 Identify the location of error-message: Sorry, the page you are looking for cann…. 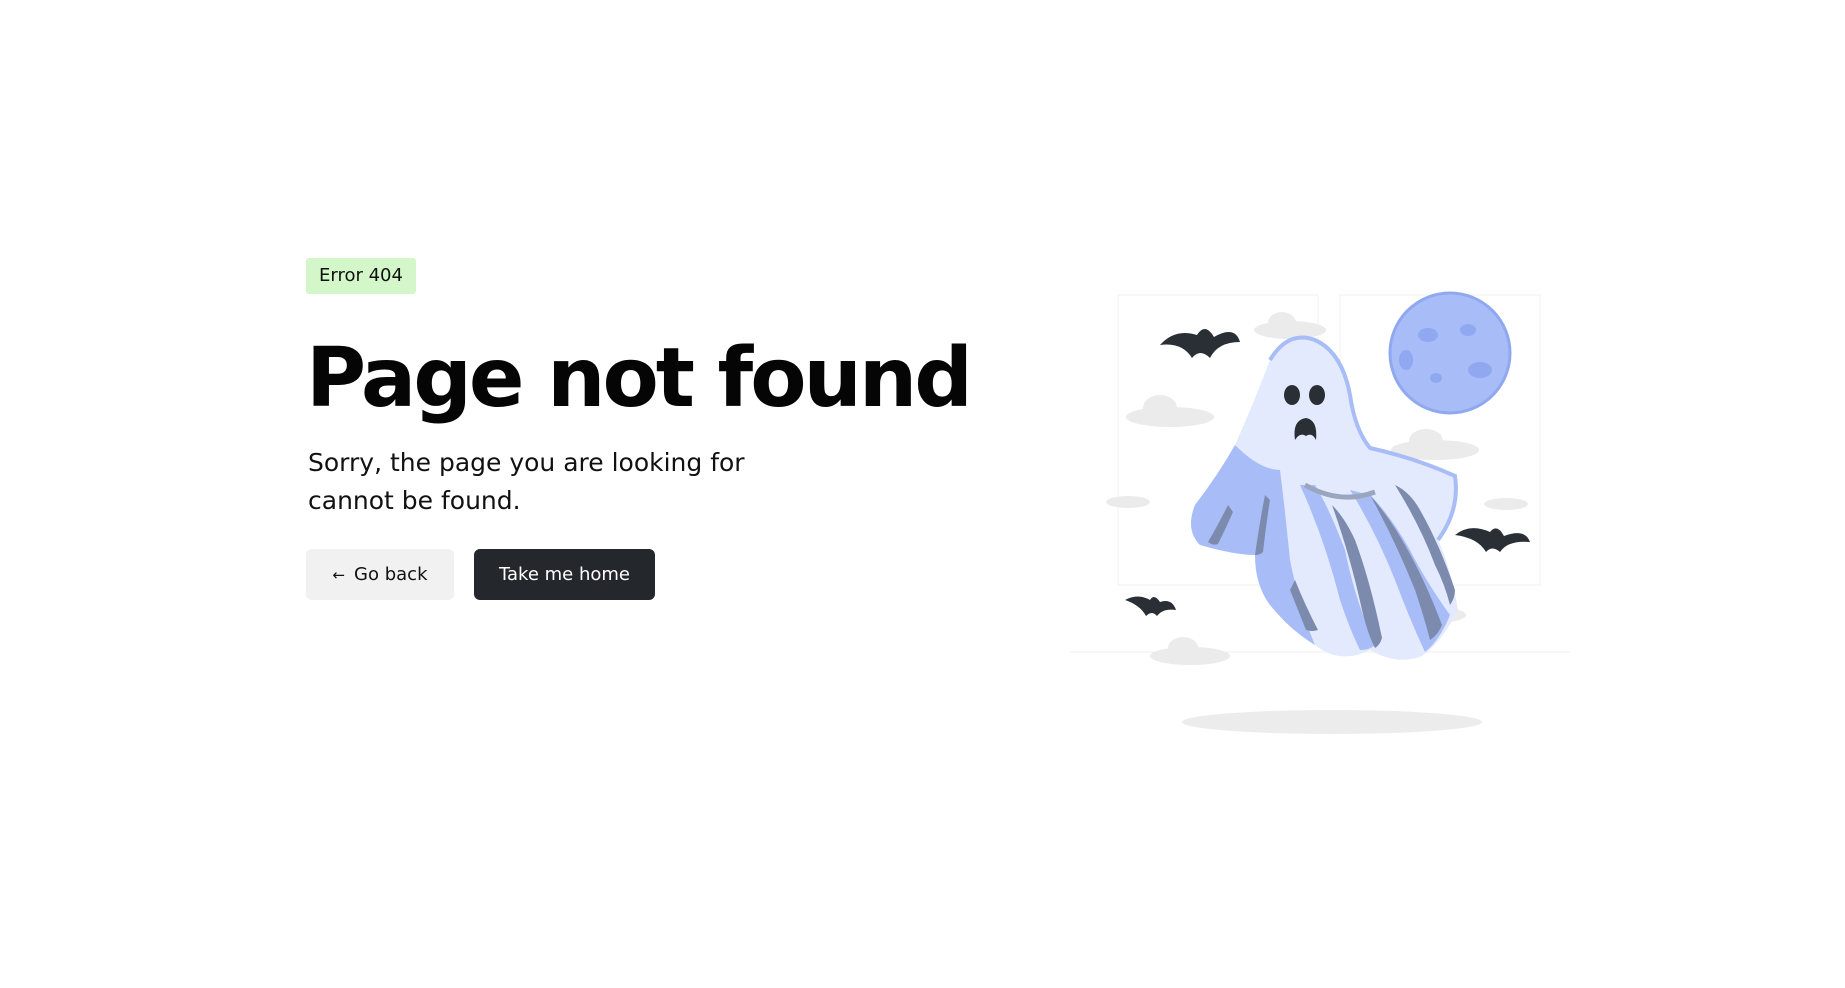
(526, 481).